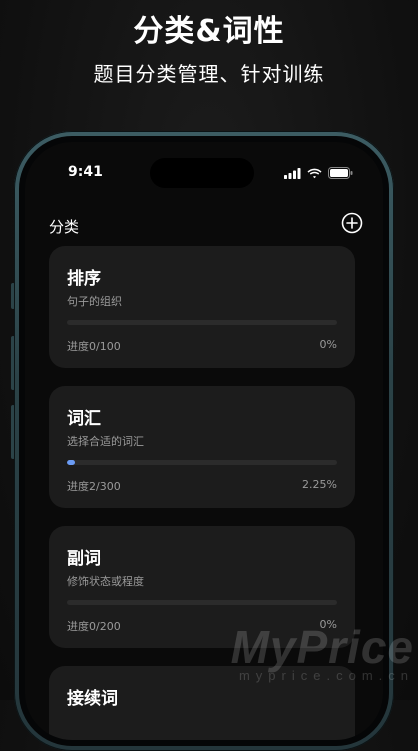 Image resolution: width=418 pixels, height=751 pixels. I want to click on watermark-logo: MyPrice, so click(322, 647).